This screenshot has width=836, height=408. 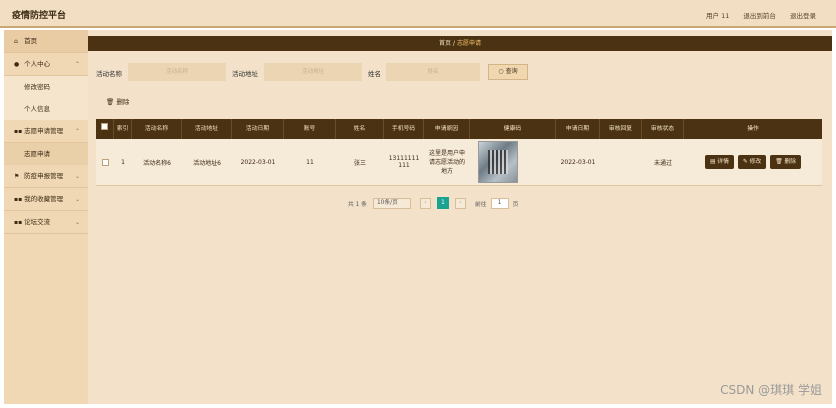 I want to click on col-header: 索引, so click(x=123, y=129).